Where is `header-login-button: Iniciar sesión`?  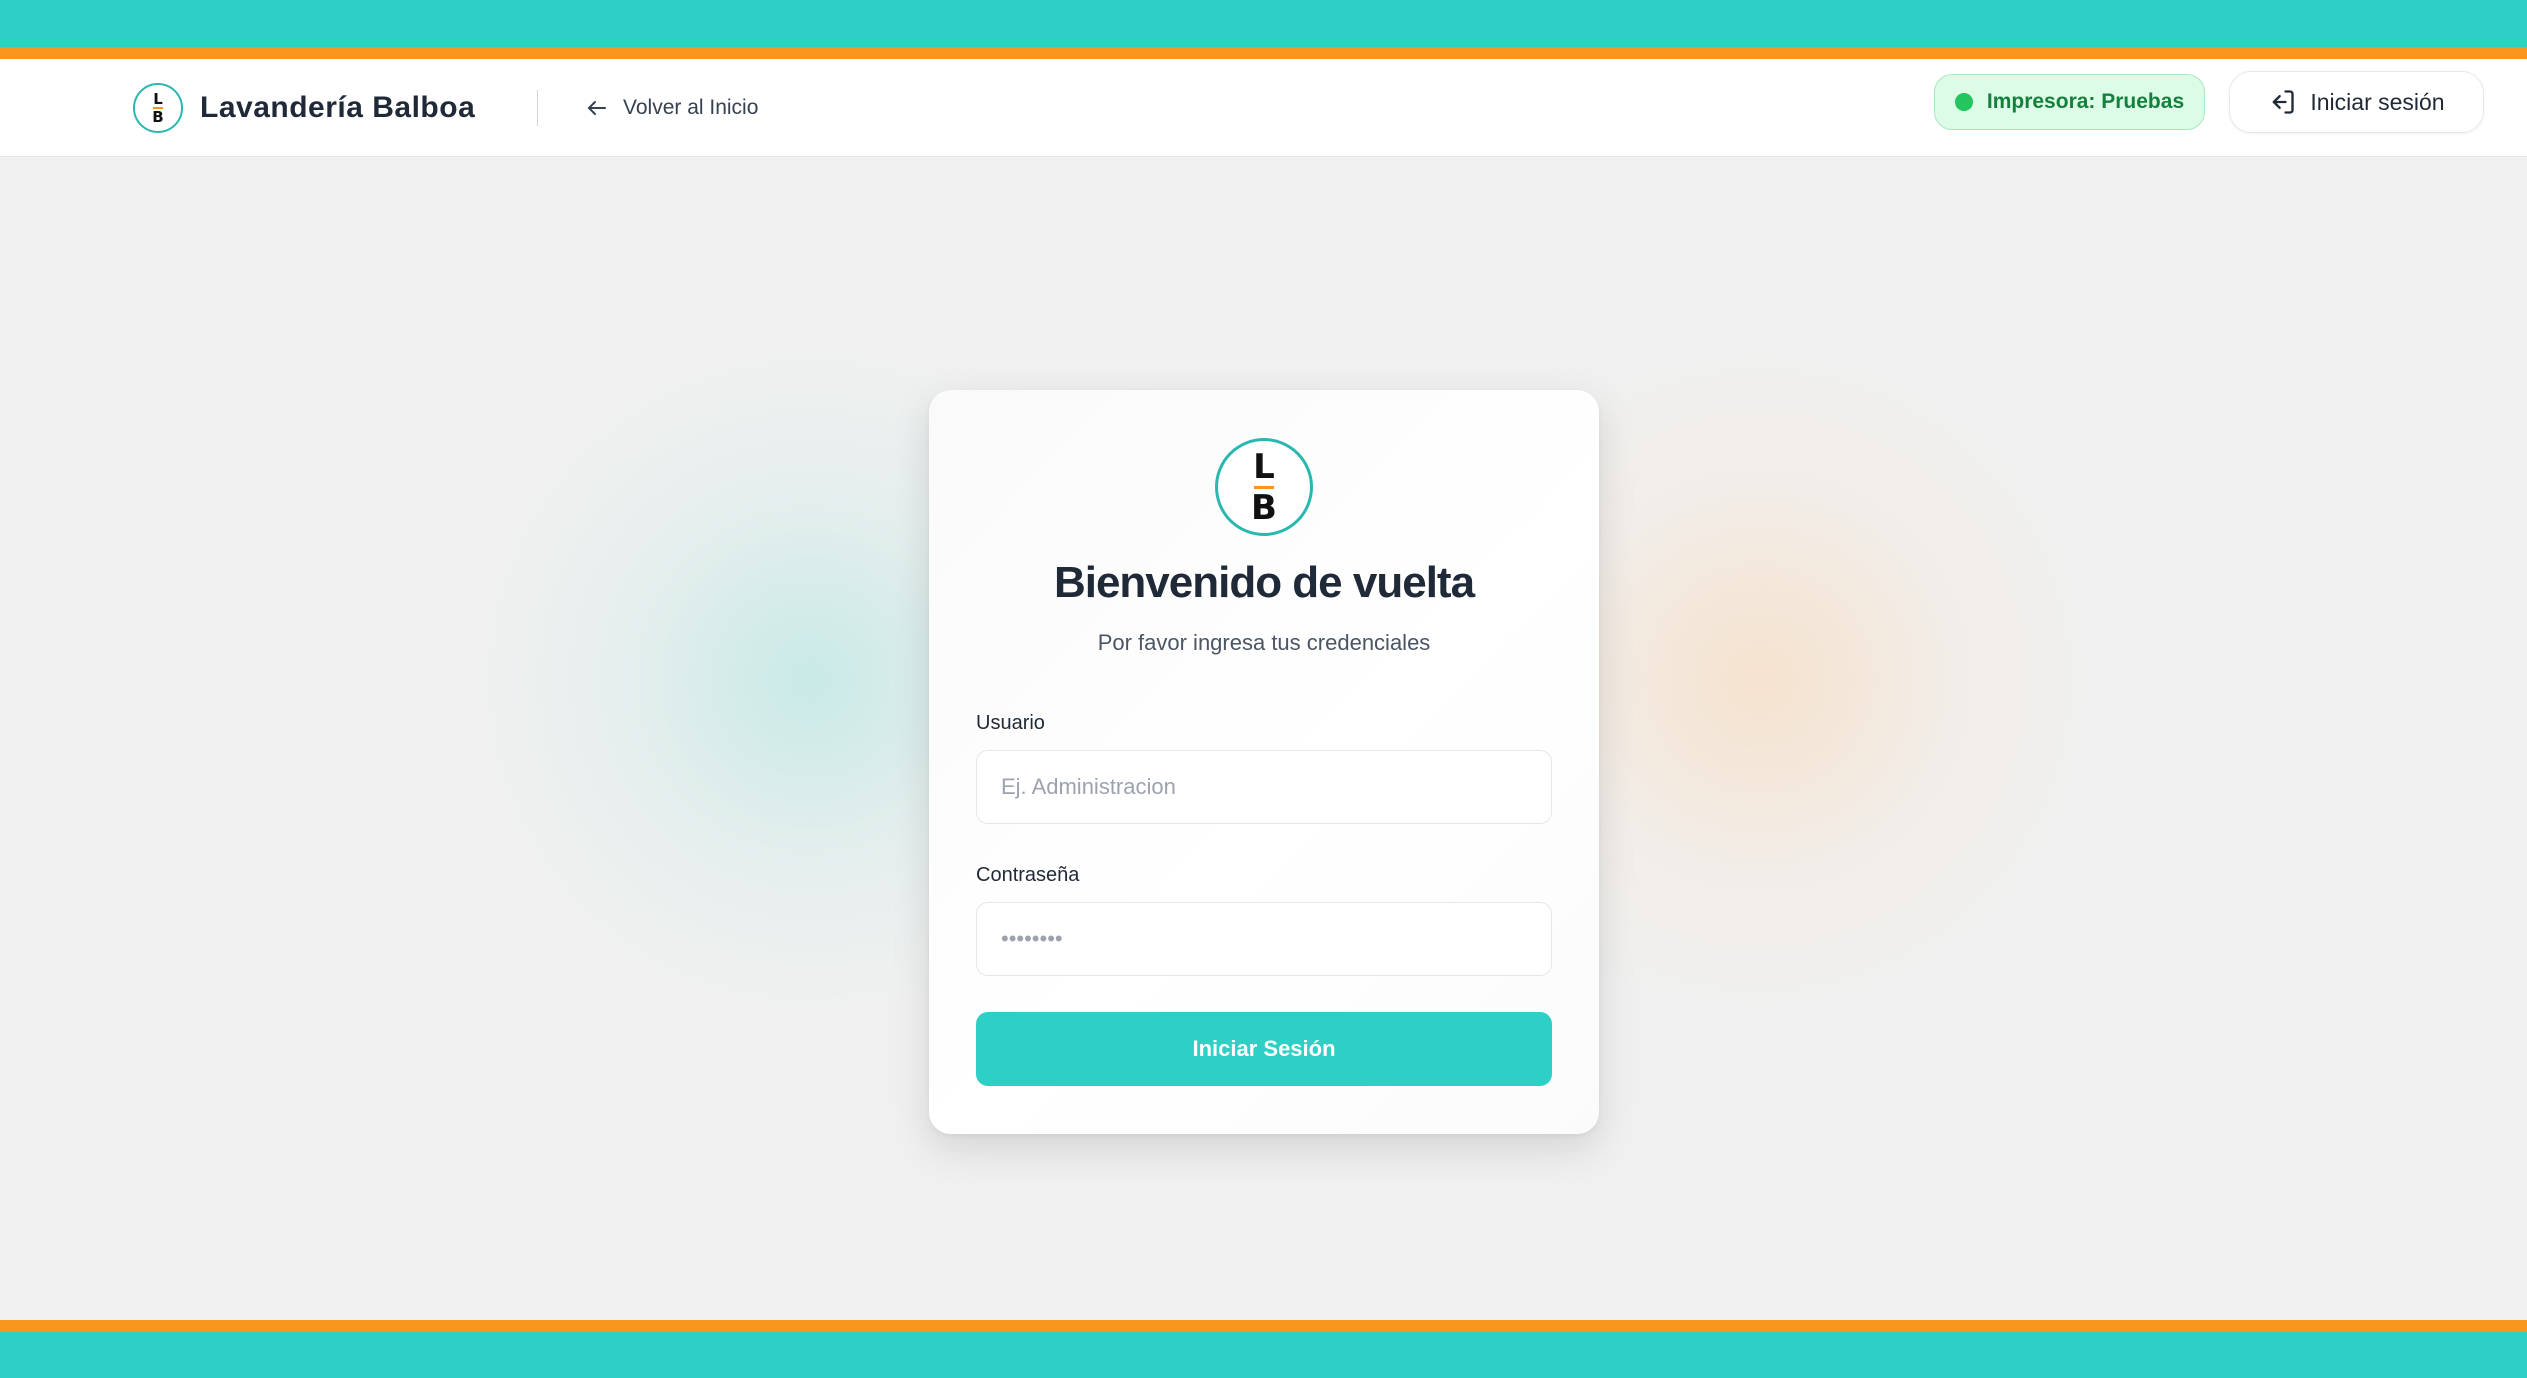 header-login-button: Iniciar sesión is located at coordinates (2356, 102).